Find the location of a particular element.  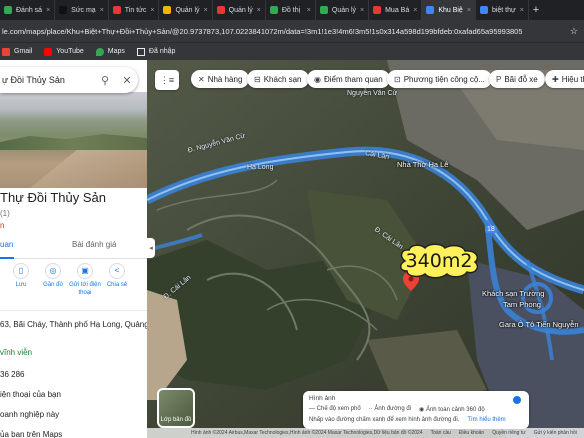

chip-camera: ◉ Điểm tham quan is located at coordinates (348, 79).